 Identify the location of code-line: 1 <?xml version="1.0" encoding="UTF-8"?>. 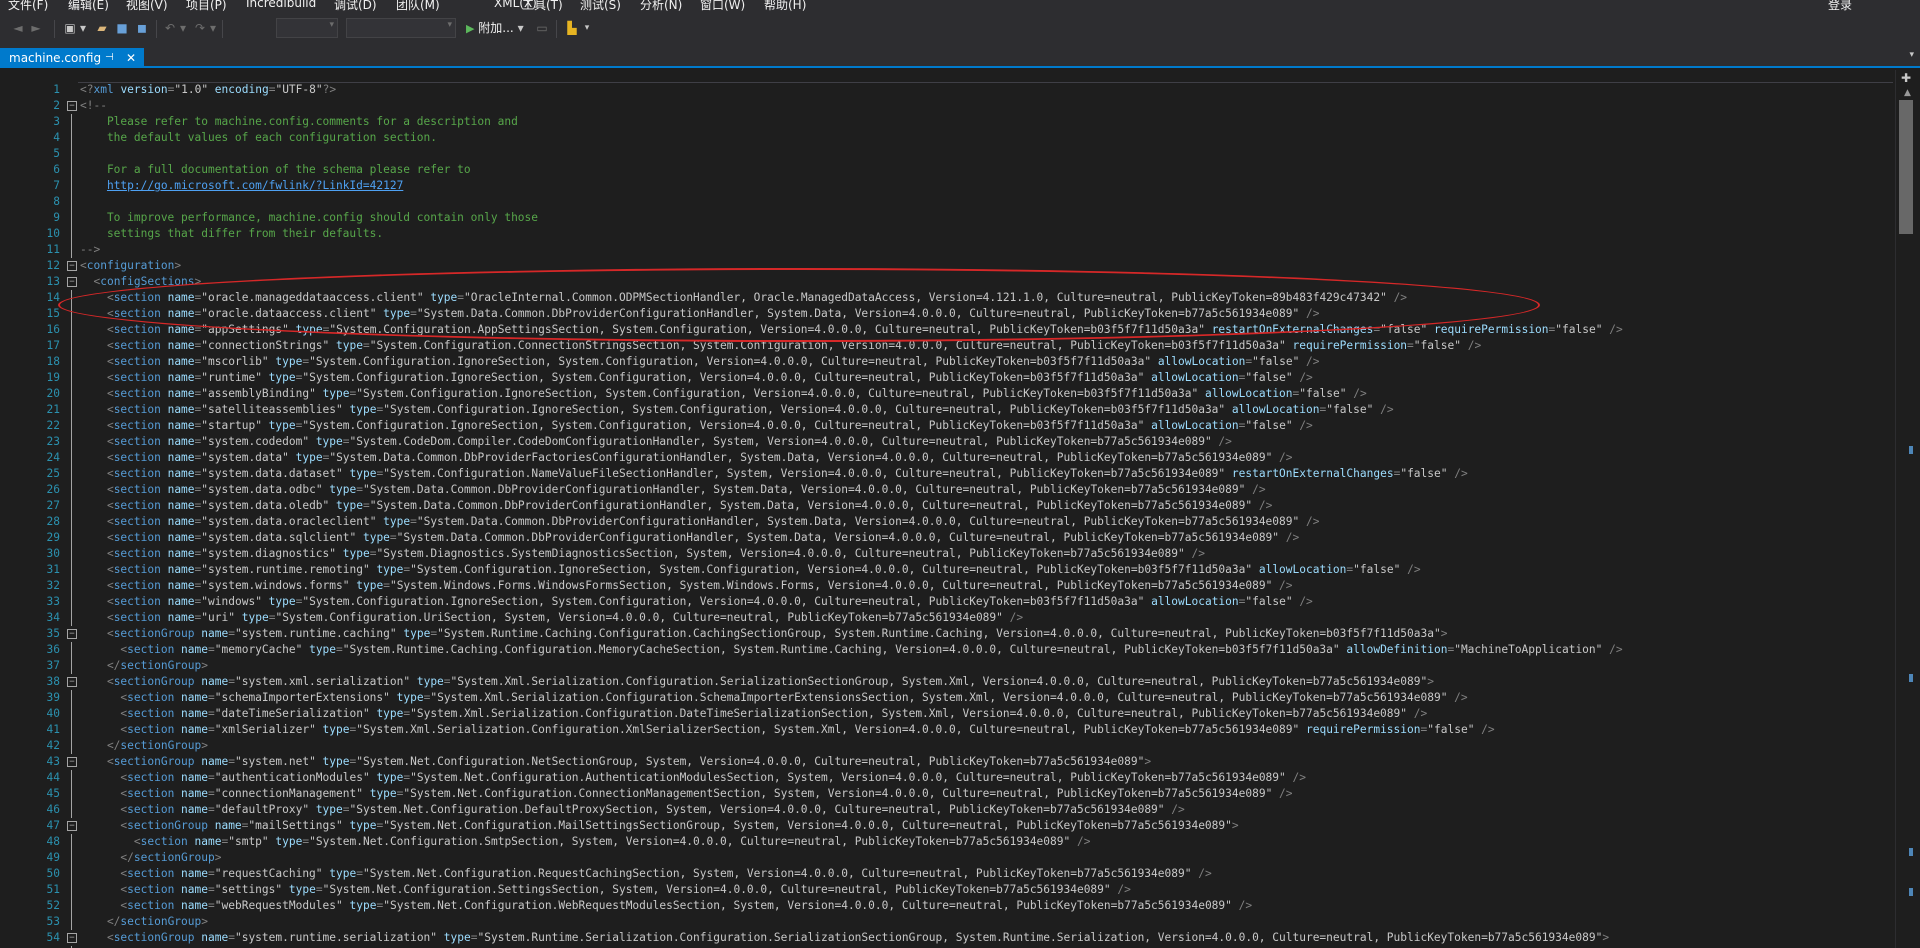
(947, 90).